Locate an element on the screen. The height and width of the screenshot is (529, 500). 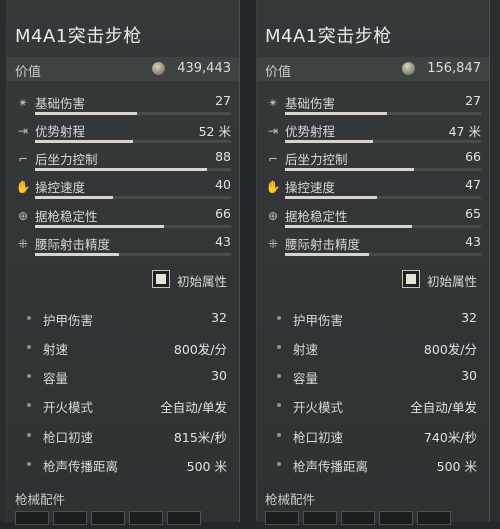
crosshair-icon: ⊕ is located at coordinates (273, 216).